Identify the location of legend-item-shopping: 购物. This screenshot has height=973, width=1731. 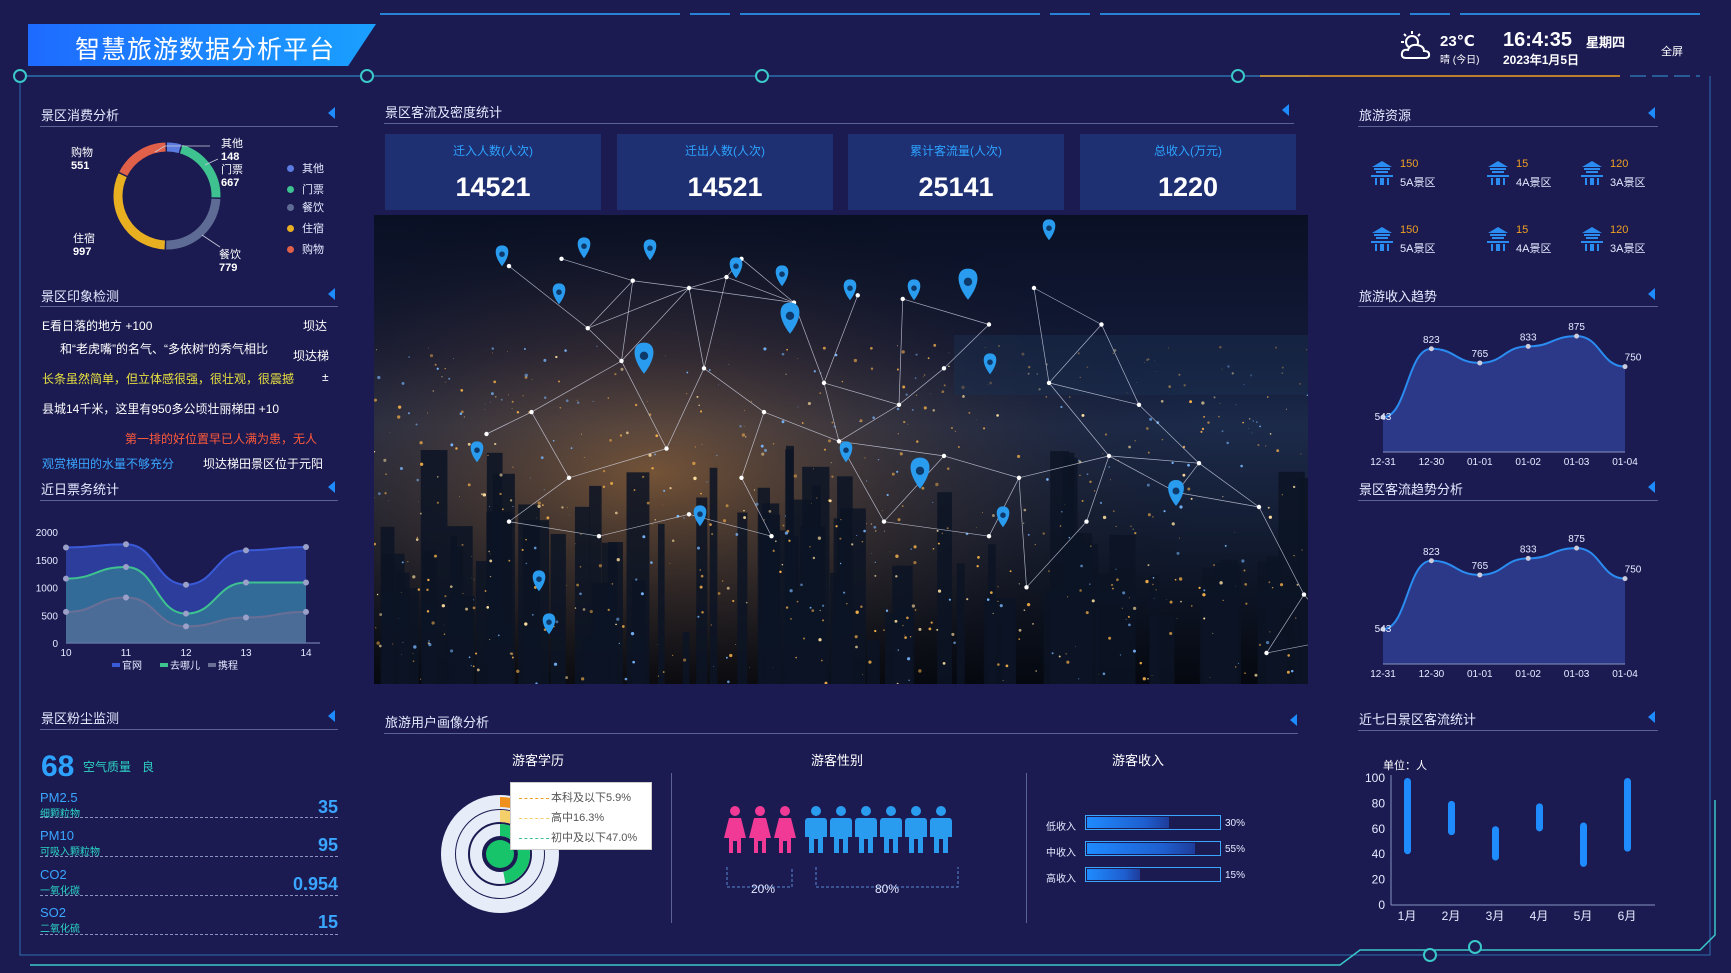
(305, 249).